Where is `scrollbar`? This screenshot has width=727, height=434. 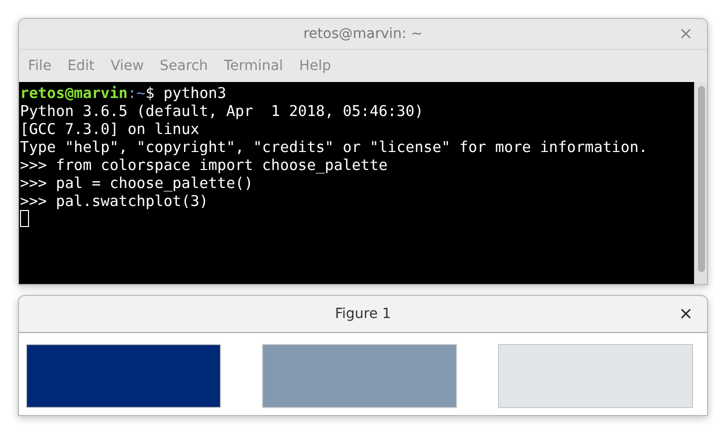
scrollbar is located at coordinates (700, 183).